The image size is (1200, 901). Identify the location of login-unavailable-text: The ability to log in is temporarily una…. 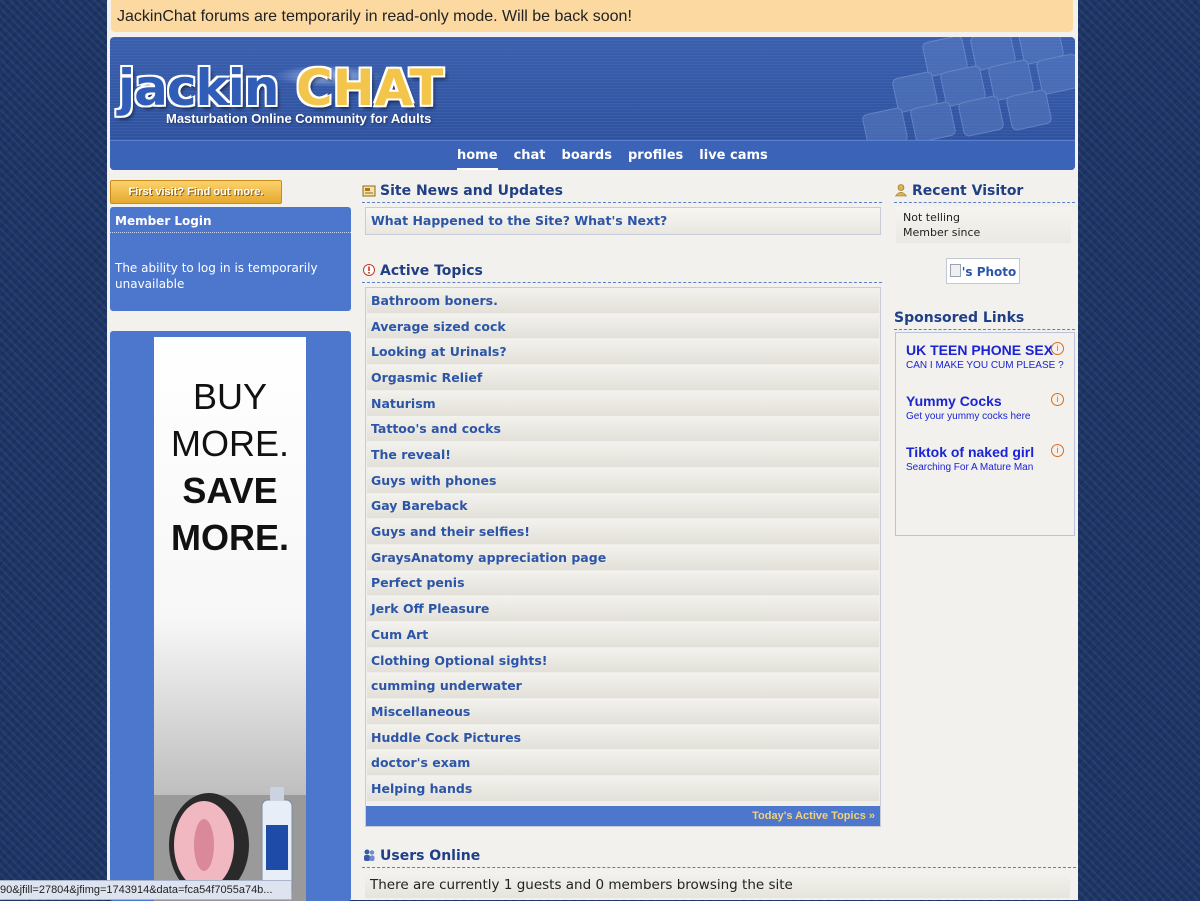
(216, 276).